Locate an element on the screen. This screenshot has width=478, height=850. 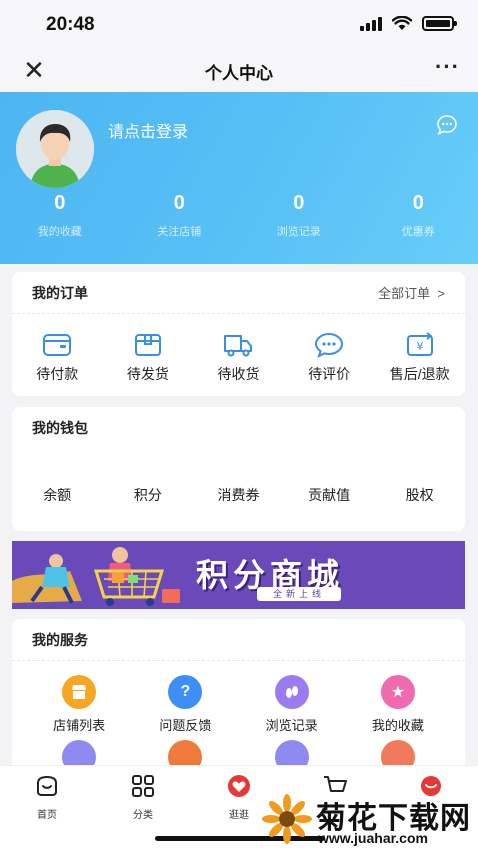
services-title: 我的服务 is located at coordinates (60, 639).